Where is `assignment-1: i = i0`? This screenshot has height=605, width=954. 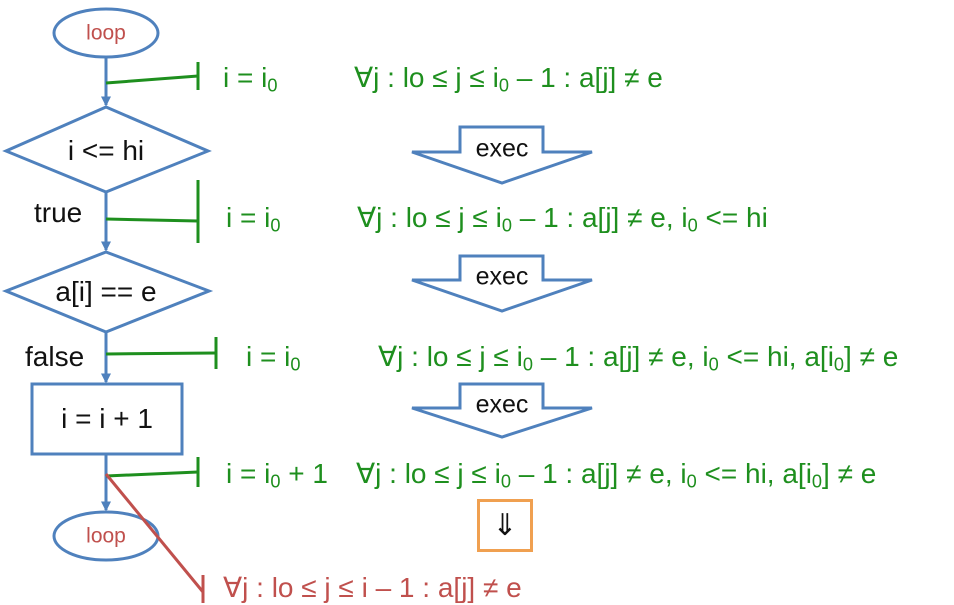 assignment-1: i = i0 is located at coordinates (250, 78).